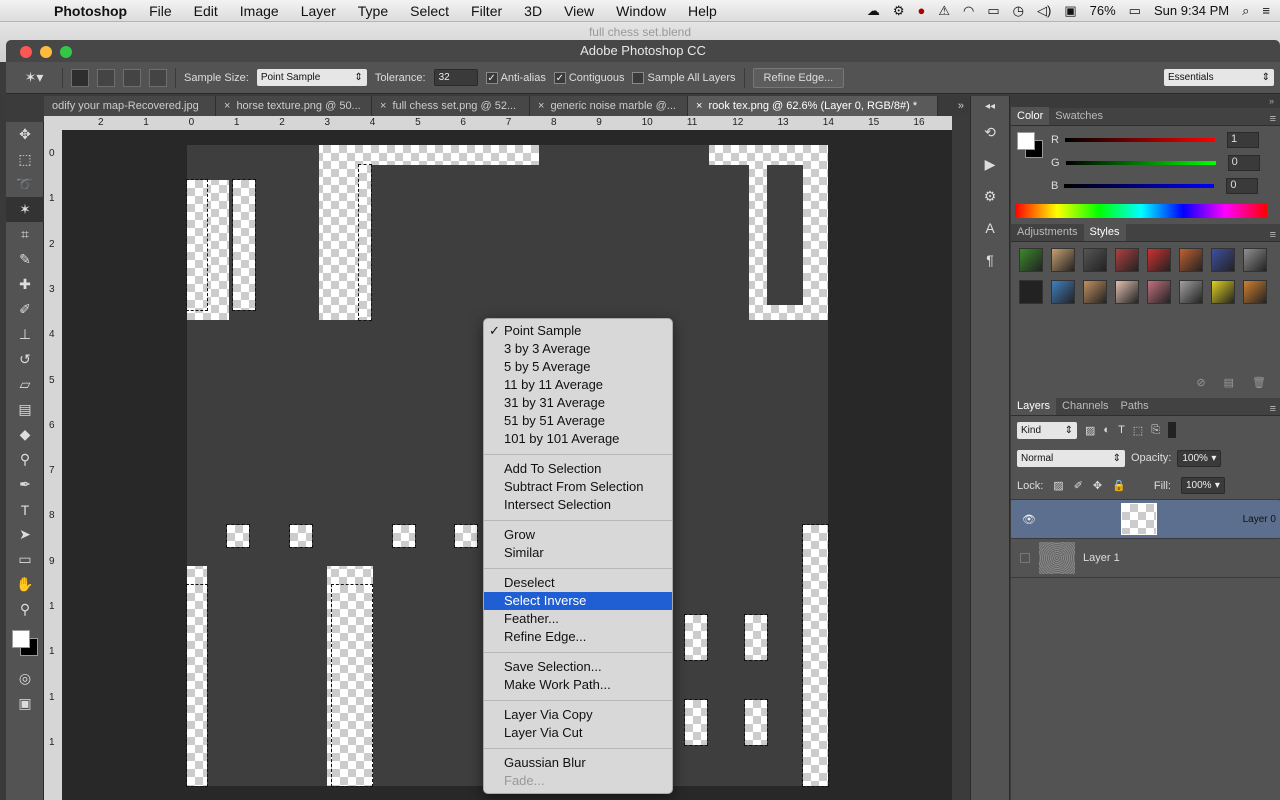  Describe the element at coordinates (1138, 430) in the screenshot. I see `filter-shape-icon: ⬚` at that location.